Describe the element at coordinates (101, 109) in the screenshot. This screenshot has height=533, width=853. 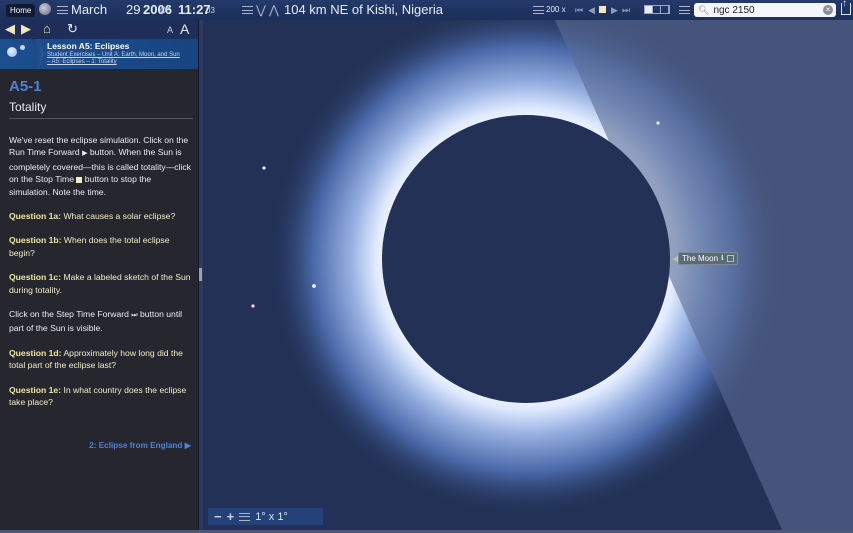
I see `section-title: Totality` at that location.